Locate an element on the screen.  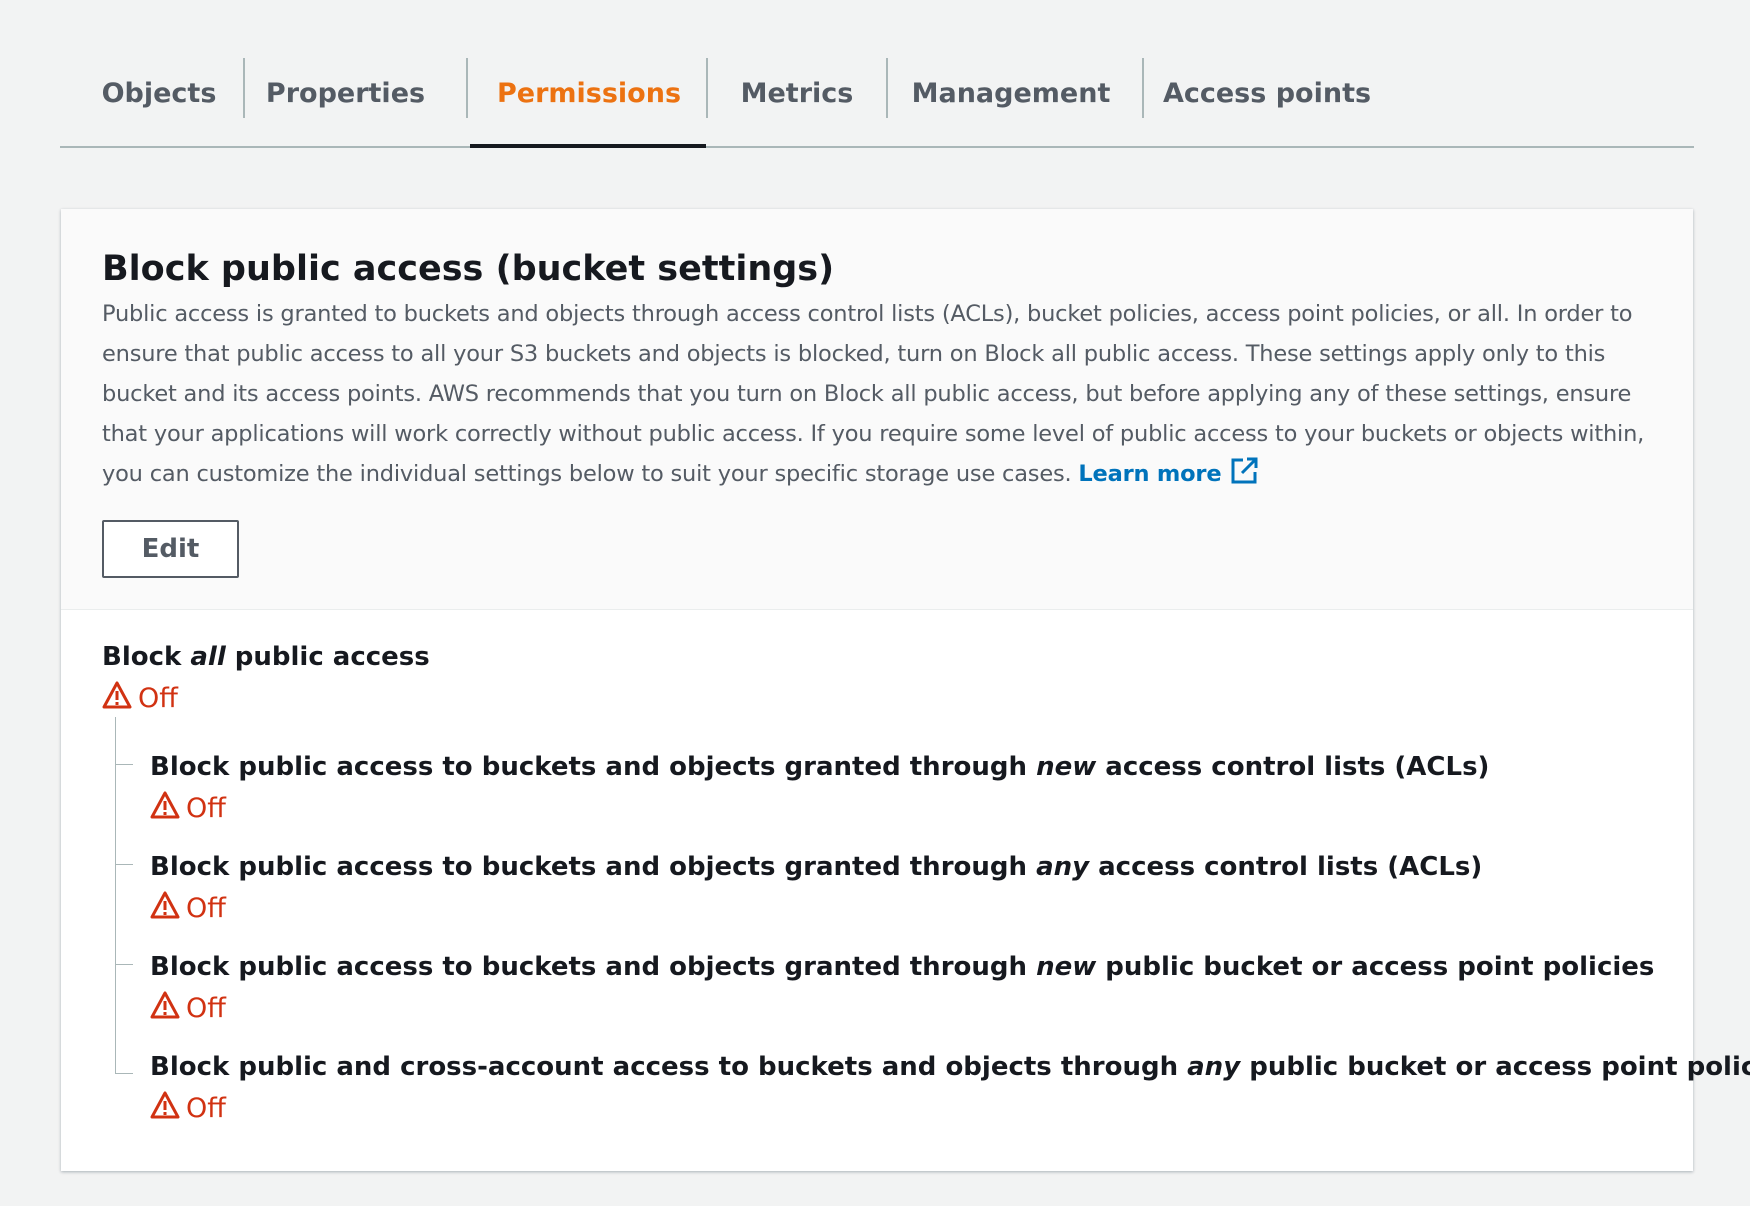
tab-metrics: Metrics is located at coordinates (797, 93).